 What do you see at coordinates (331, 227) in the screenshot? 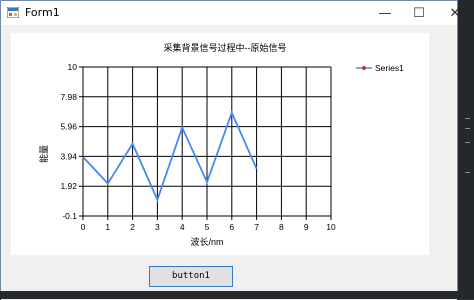
I see `x-tick-label: 10` at bounding box center [331, 227].